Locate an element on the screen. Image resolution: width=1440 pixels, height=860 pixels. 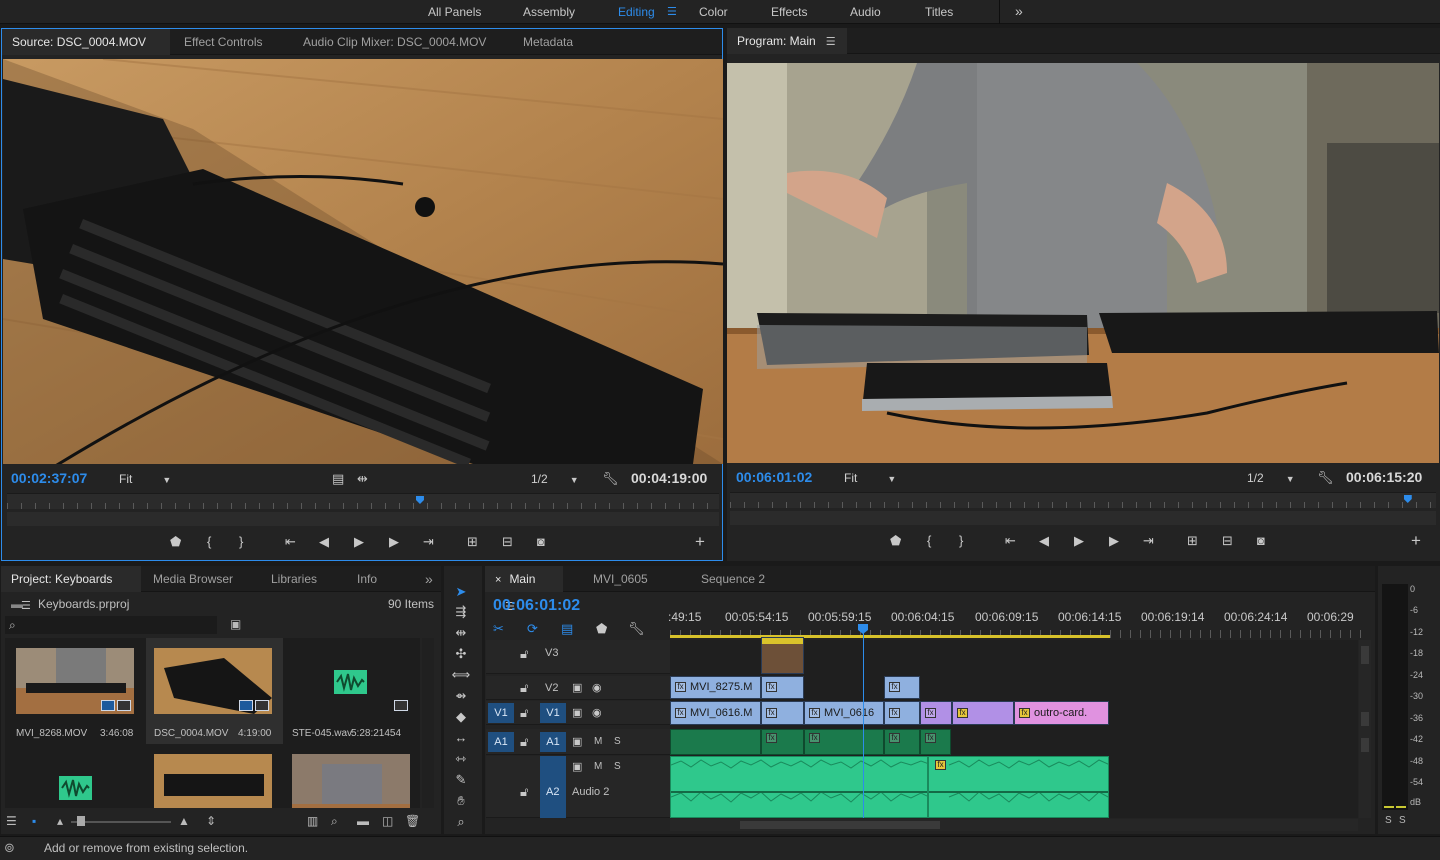
timeline-clip-a1 is located at coordinates (715, 742).